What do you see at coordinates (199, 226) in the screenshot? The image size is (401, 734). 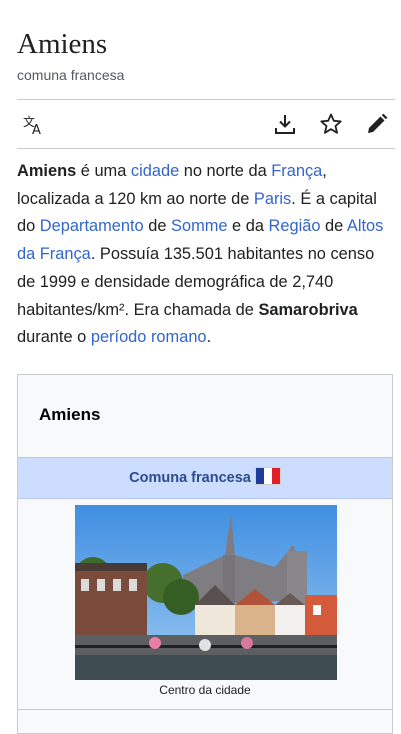 I see `link-somme: Somme` at bounding box center [199, 226].